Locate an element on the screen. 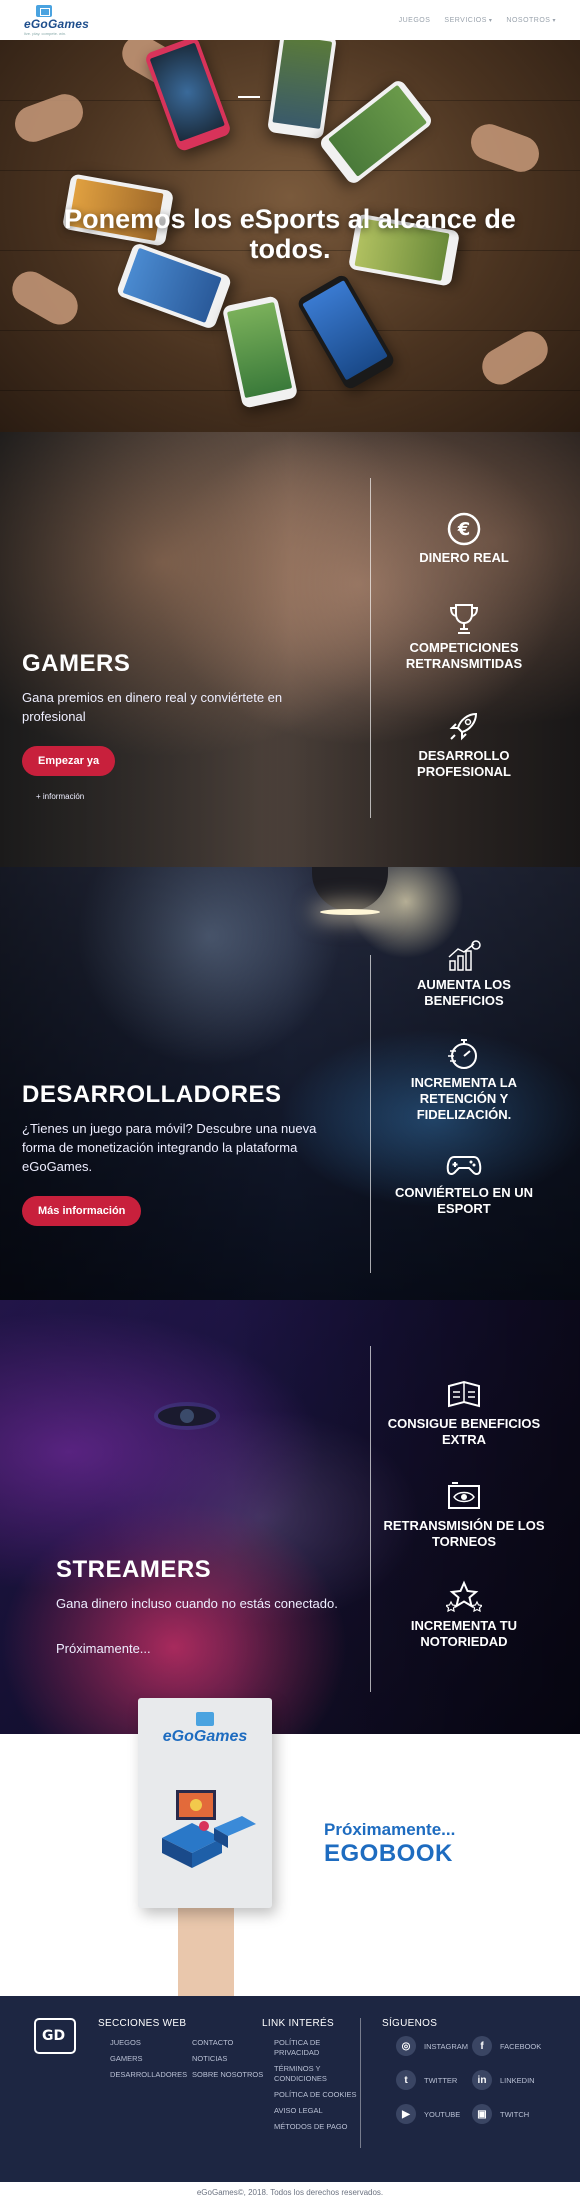  euro-icon: € is located at coordinates (464, 529).